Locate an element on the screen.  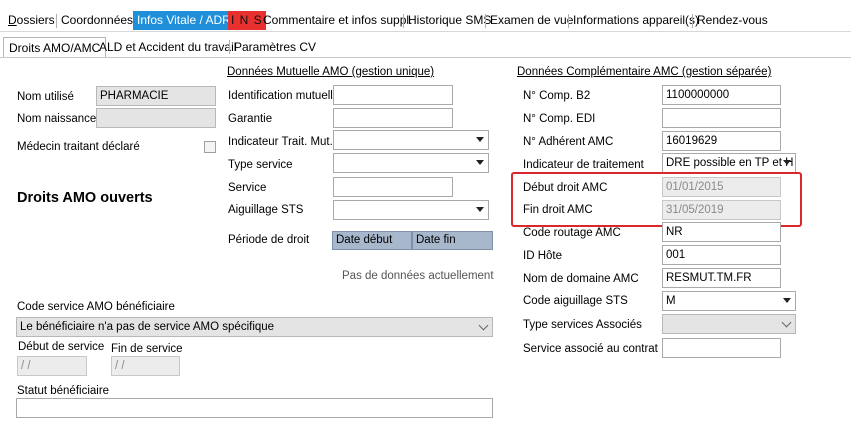
tab-infos-vitale-adr: Infos Vitale / ADR is located at coordinates (184, 20).